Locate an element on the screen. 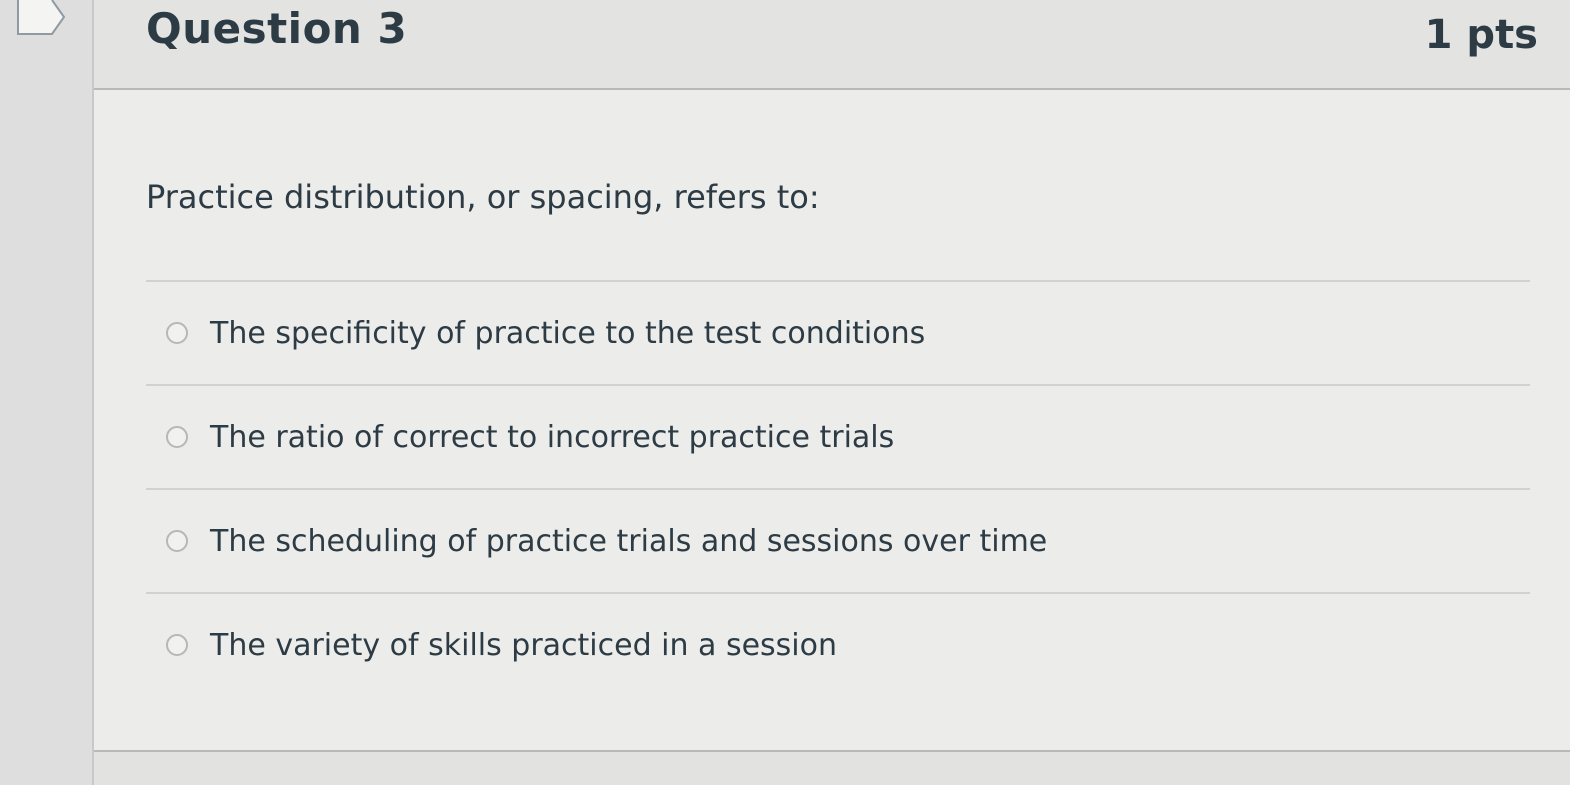  left-gutter is located at coordinates (47, 392).